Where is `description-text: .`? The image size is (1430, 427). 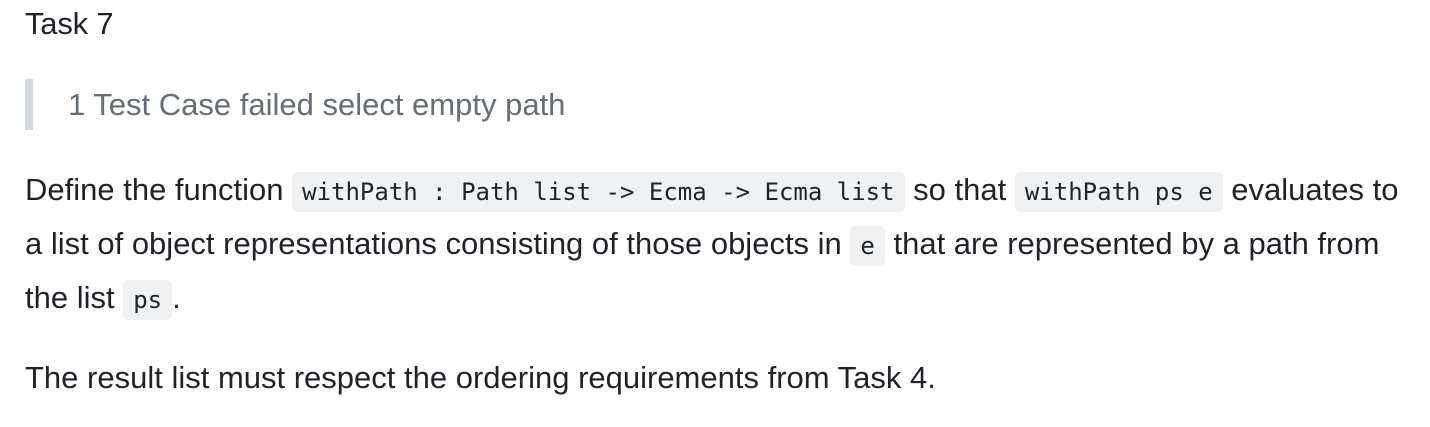
description-text: . is located at coordinates (176, 297).